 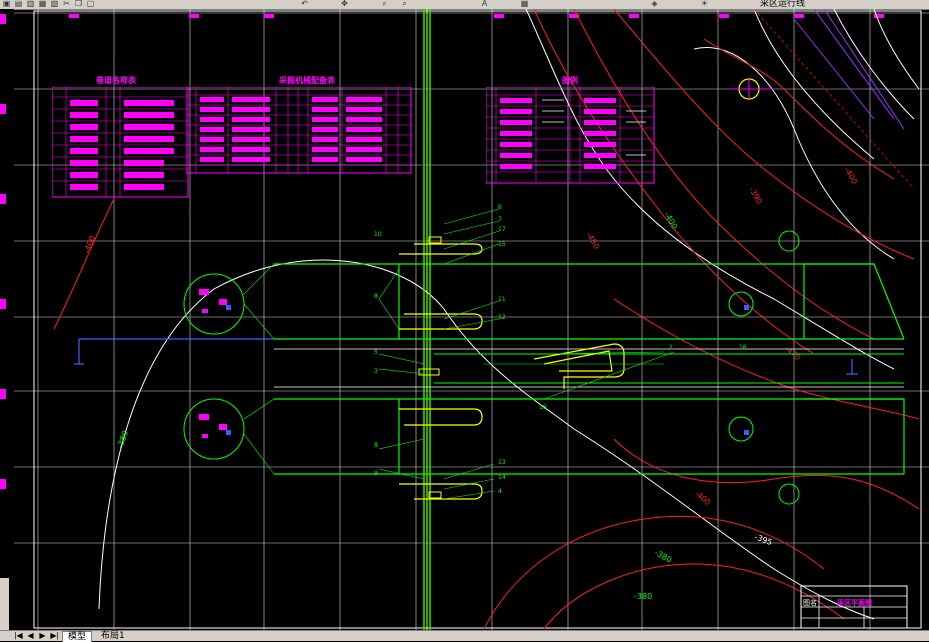 What do you see at coordinates (66, 4) in the screenshot?
I see `cut-icon: ✂` at bounding box center [66, 4].